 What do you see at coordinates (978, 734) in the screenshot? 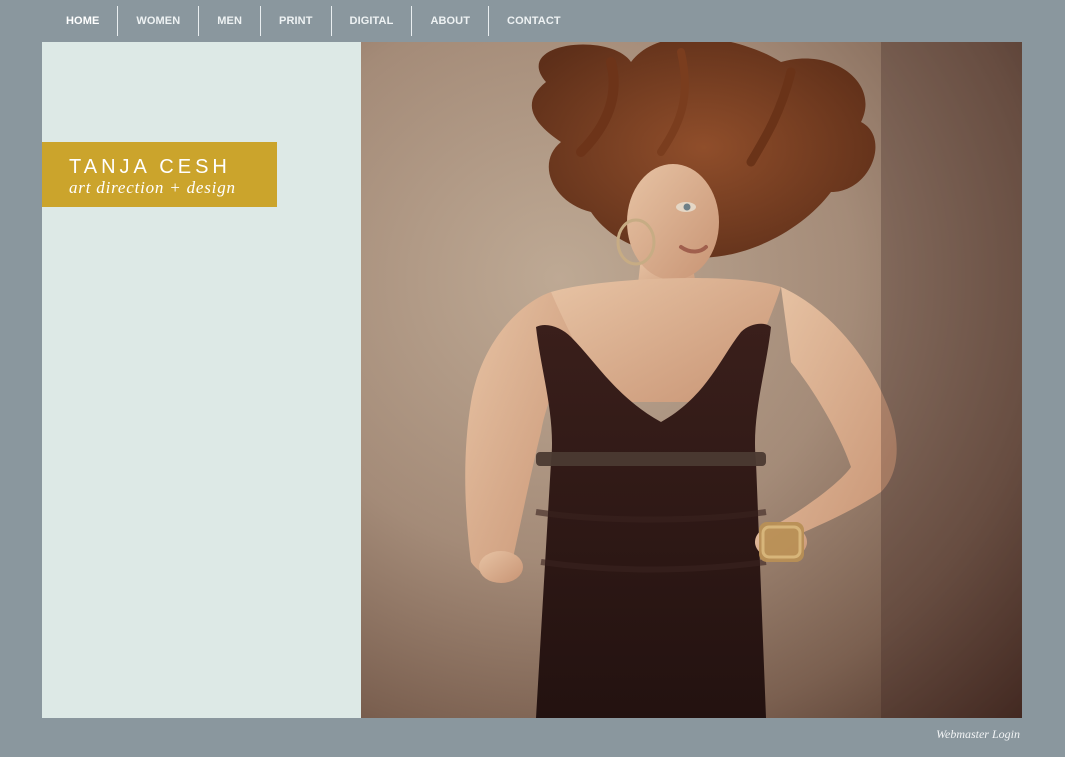
I see `webmaster-login-link: Webmaster Login` at bounding box center [978, 734].